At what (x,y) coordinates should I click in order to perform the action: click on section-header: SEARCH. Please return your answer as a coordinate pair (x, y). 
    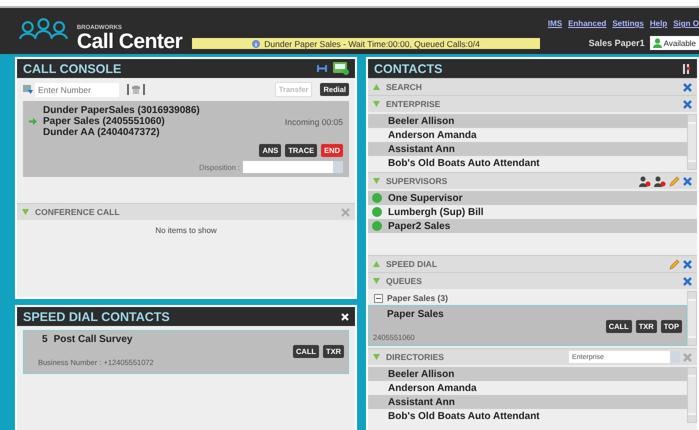
    Looking at the image, I should click on (532, 86).